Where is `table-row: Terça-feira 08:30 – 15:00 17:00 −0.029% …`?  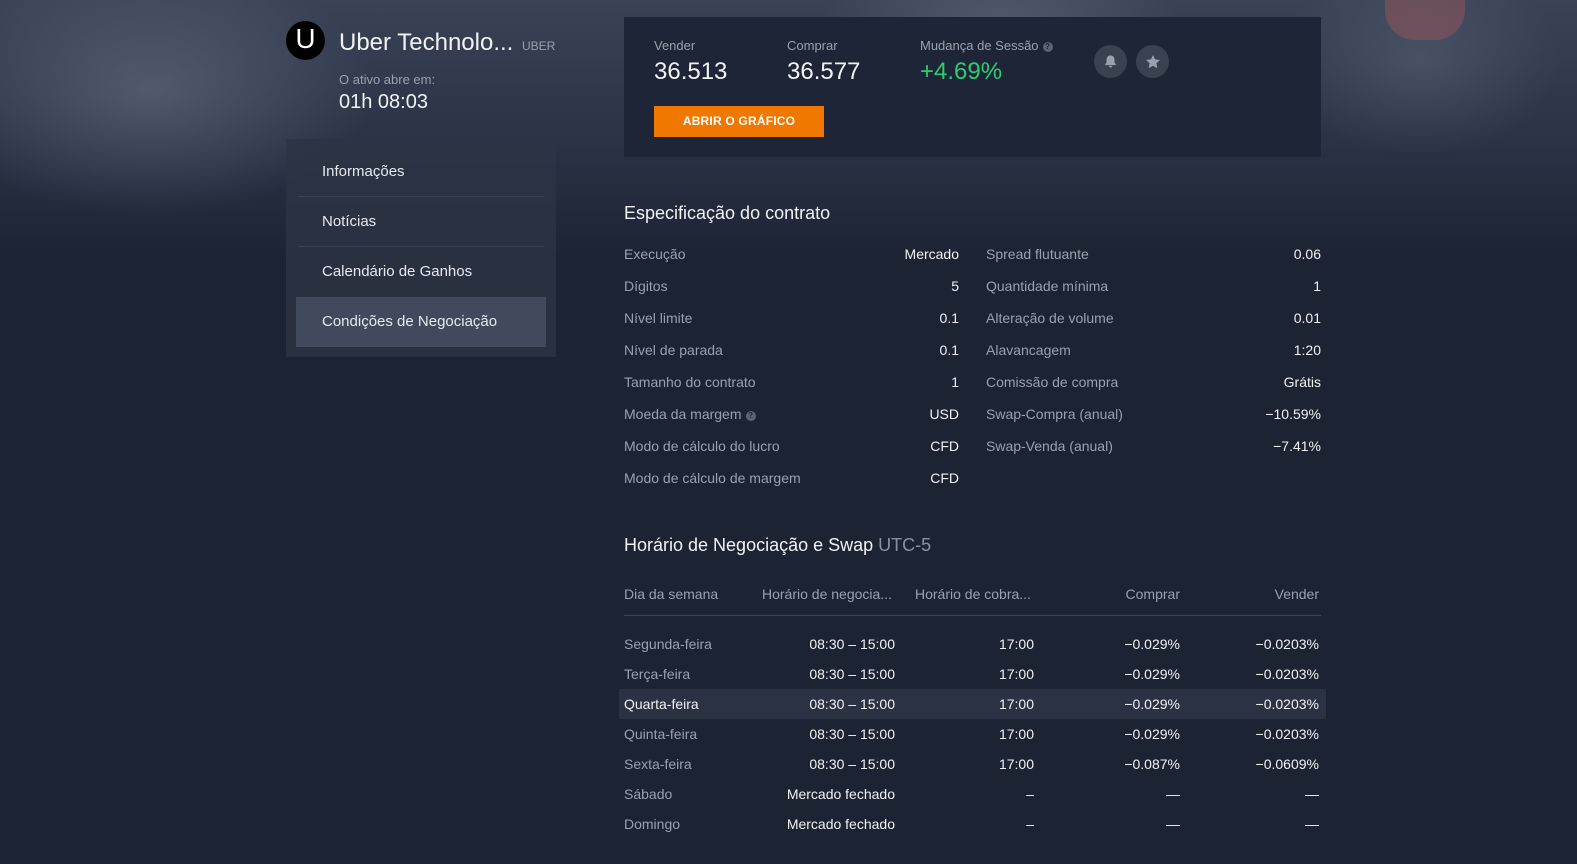 table-row: Terça-feira 08:30 – 15:00 17:00 −0.029% … is located at coordinates (972, 674).